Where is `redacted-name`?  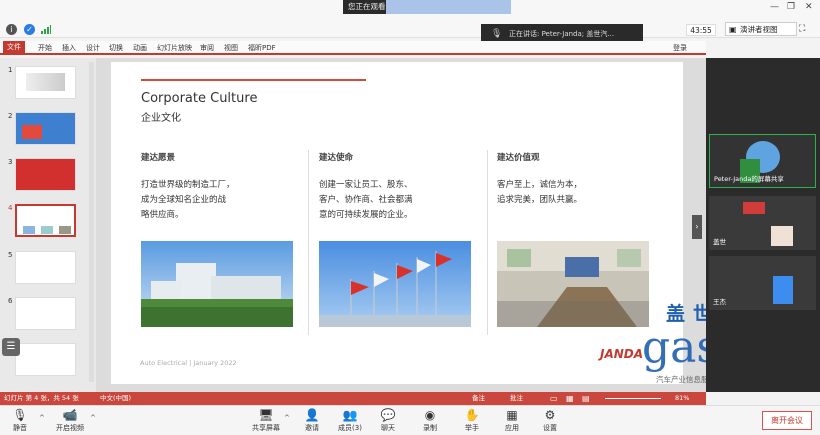
redacted-name is located at coordinates (448, 7).